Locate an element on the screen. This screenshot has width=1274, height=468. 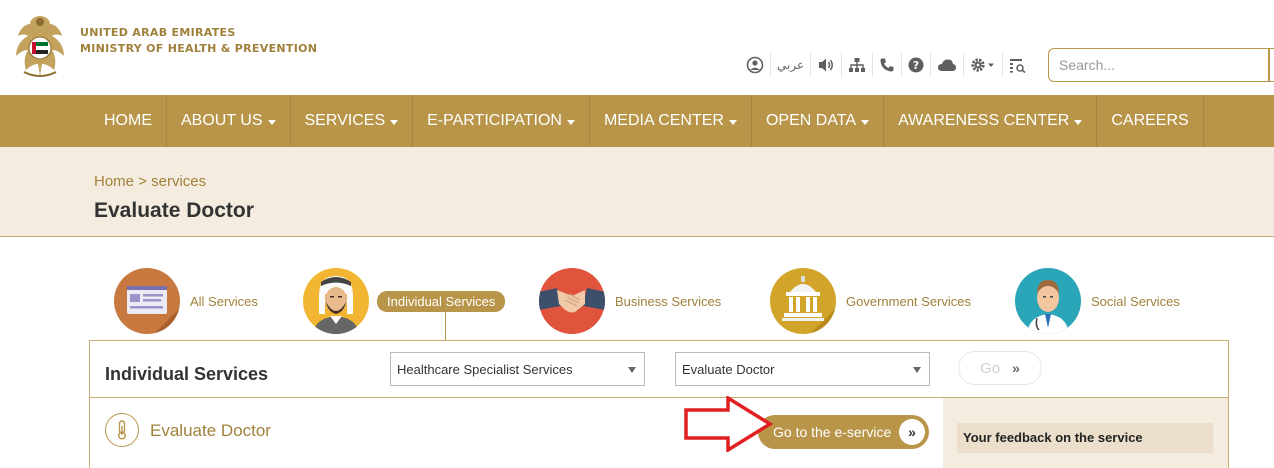
thermometer-icon is located at coordinates (122, 430).